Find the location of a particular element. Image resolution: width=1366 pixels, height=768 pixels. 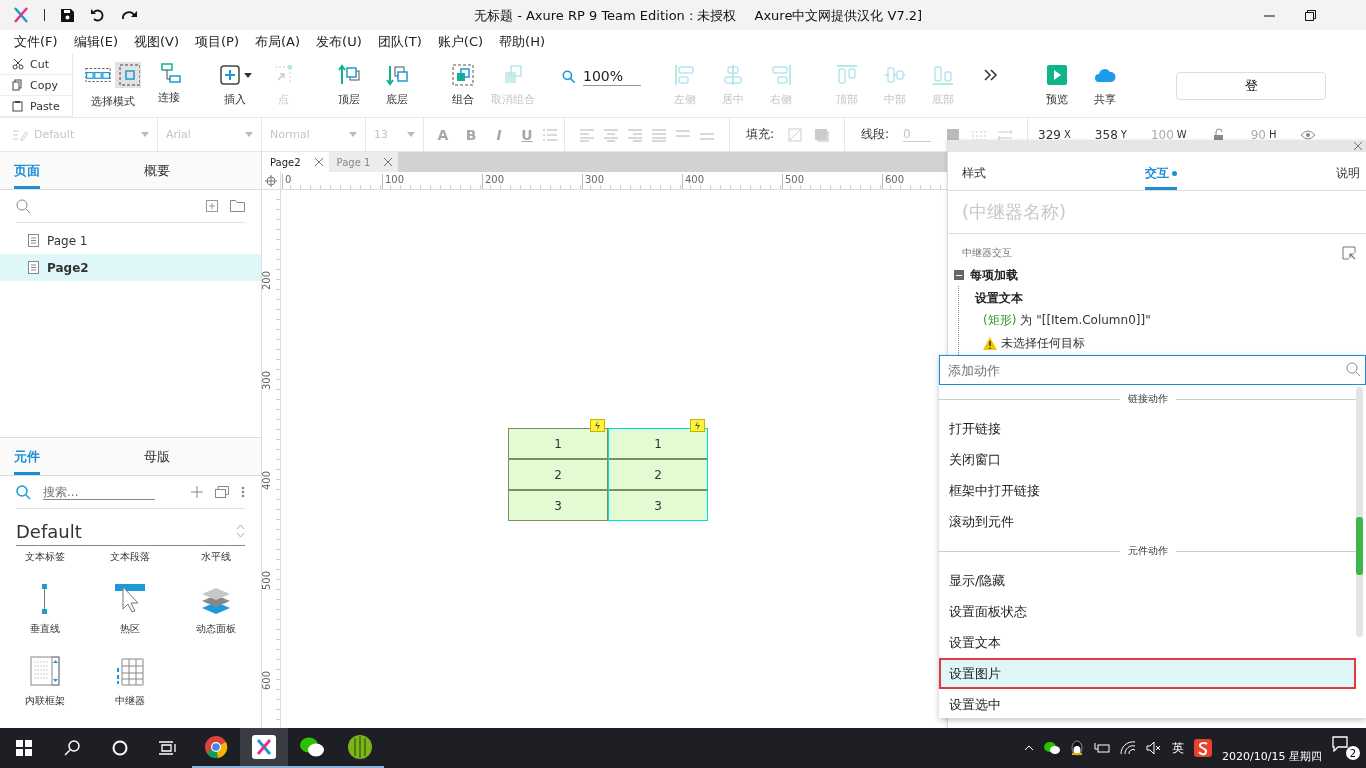

menu-item: 文件(F) is located at coordinates (36, 42).